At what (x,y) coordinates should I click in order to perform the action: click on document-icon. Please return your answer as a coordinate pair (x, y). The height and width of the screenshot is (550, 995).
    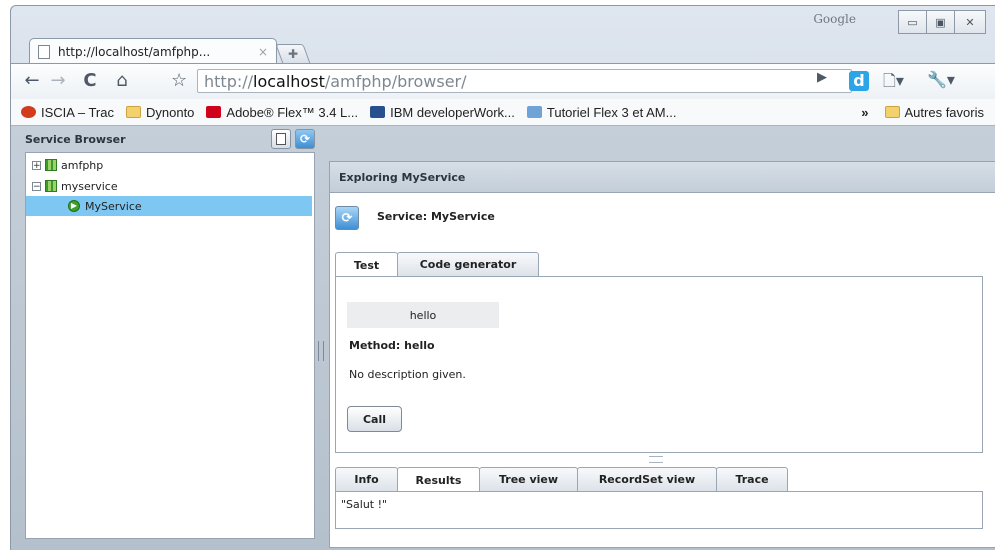
    Looking at the image, I should click on (281, 139).